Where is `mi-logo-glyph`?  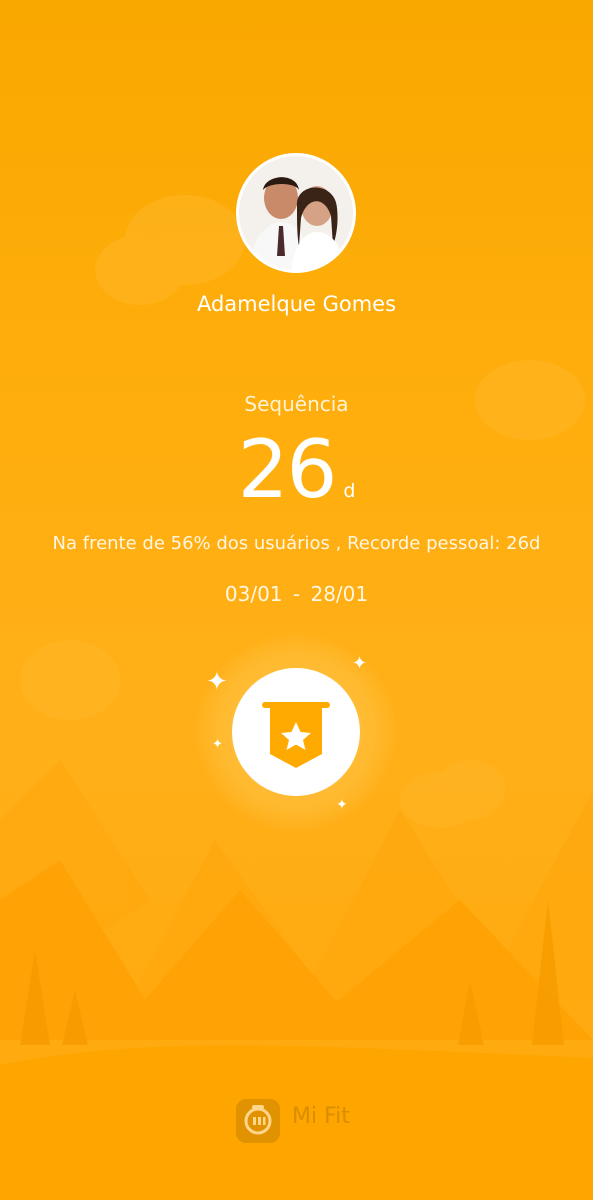 mi-logo-glyph is located at coordinates (258, 1120).